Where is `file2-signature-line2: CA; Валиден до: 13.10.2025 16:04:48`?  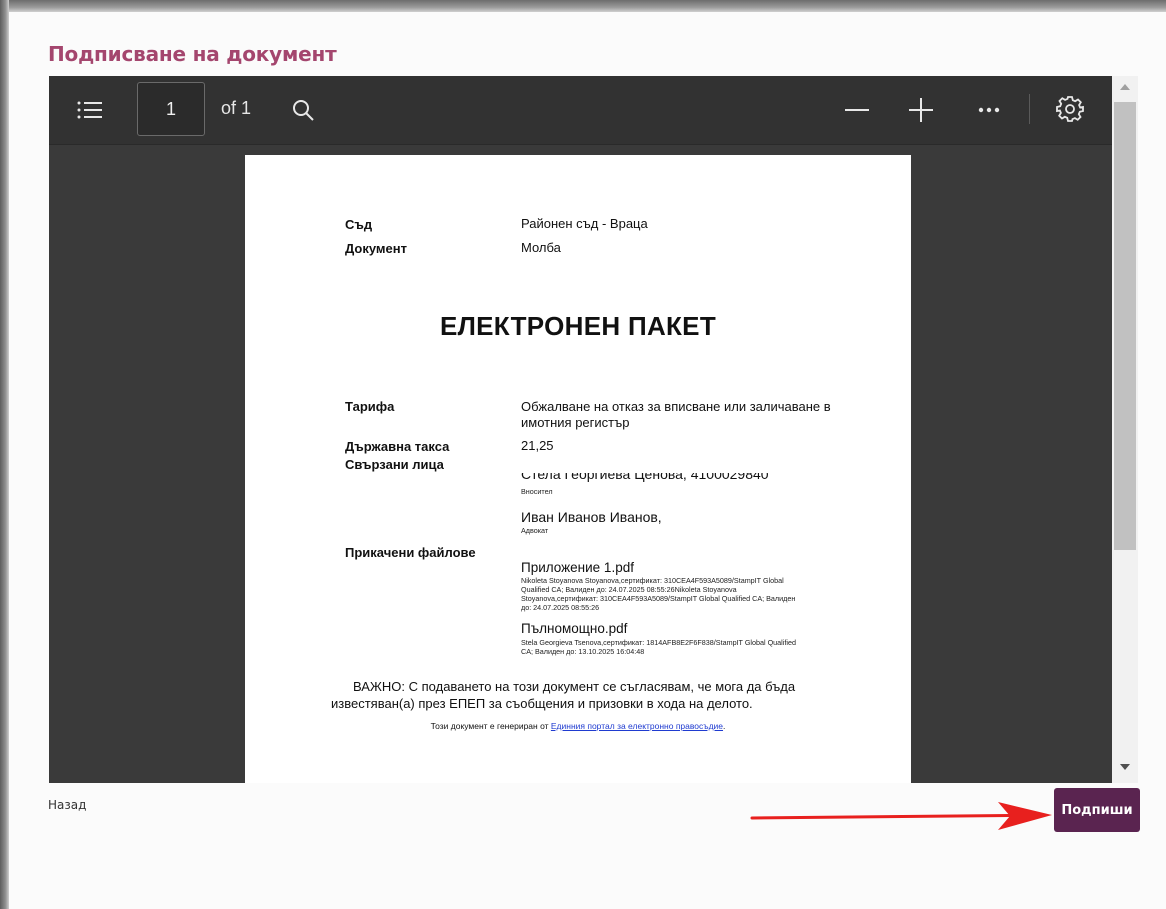
file2-signature-line2: CA; Валиден до: 13.10.2025 16:04:48 is located at coordinates (583, 651).